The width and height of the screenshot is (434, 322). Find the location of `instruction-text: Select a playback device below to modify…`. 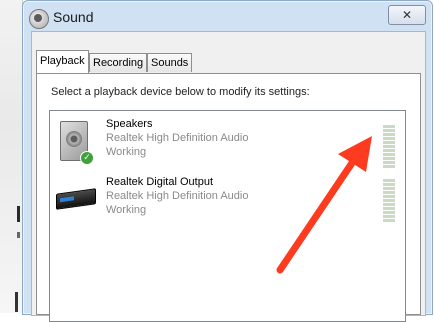

instruction-text: Select a playback device below to modify… is located at coordinates (180, 92).